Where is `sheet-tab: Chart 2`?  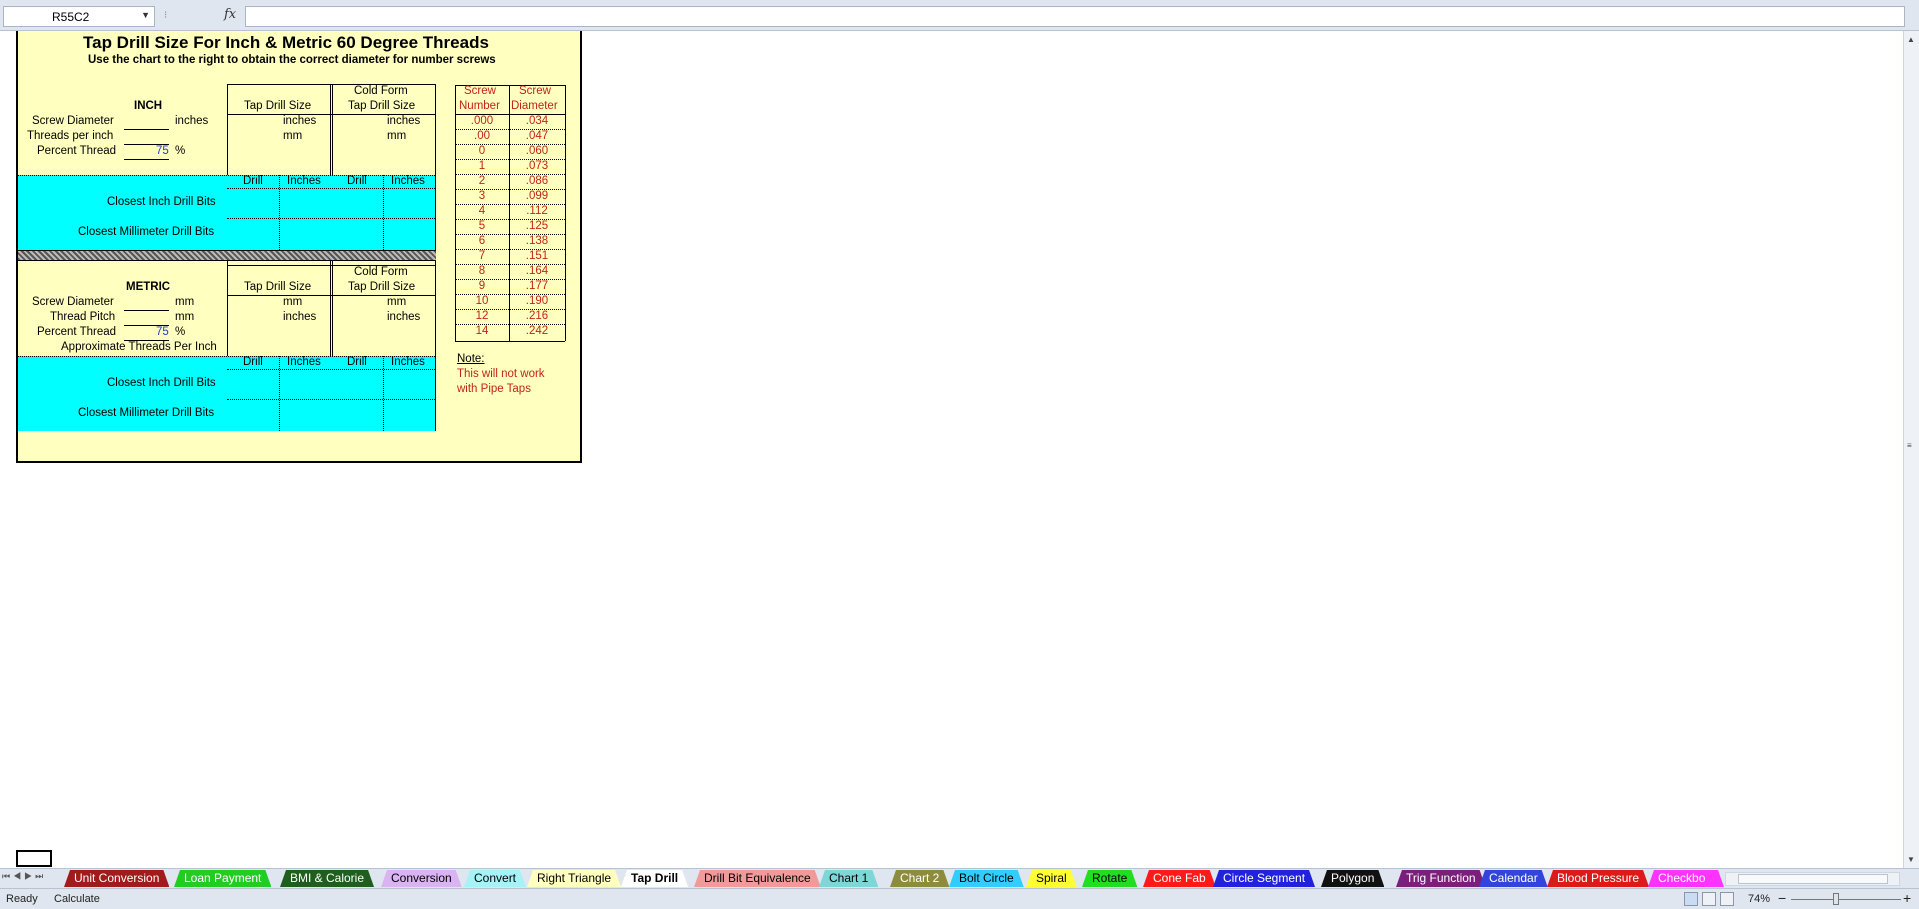 sheet-tab: Chart 2 is located at coordinates (919, 878).